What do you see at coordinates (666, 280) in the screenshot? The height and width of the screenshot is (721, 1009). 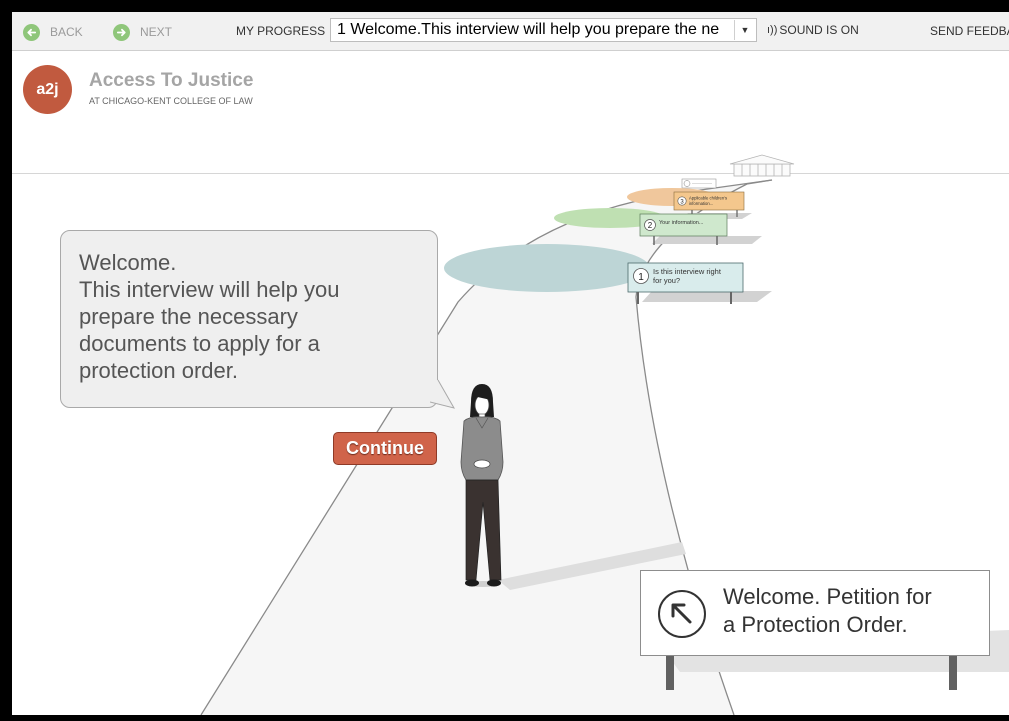 I see `sign-1-text-2: for you?` at bounding box center [666, 280].